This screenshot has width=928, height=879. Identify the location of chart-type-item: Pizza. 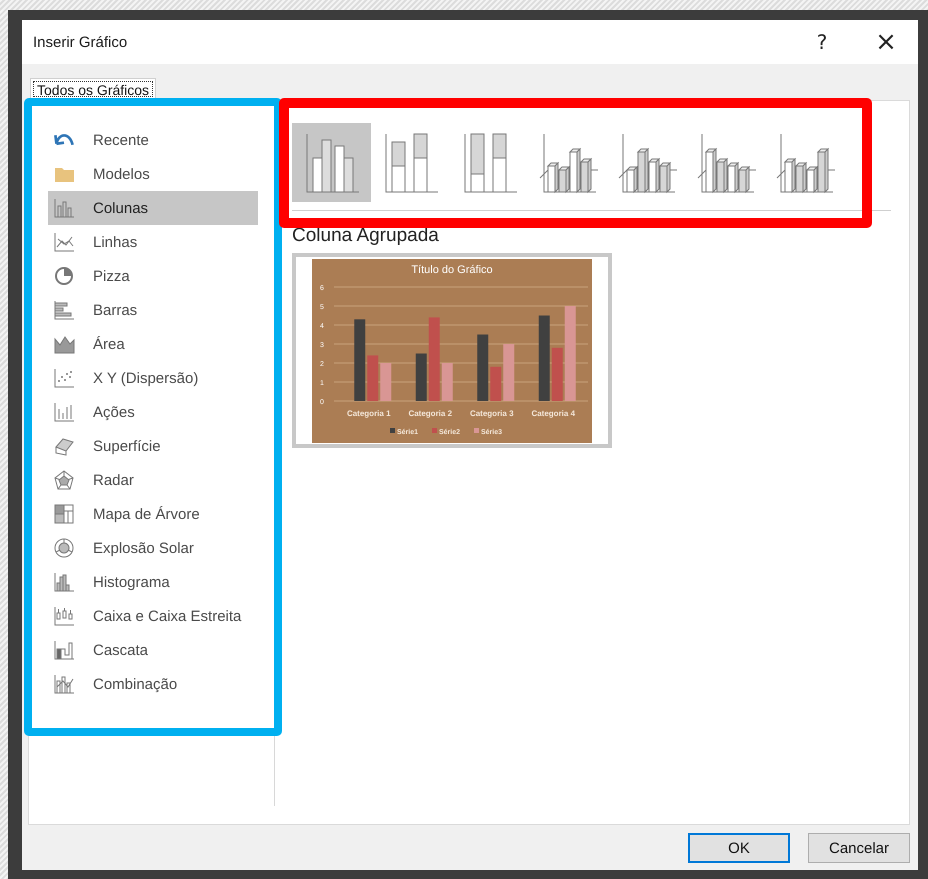
(153, 276).